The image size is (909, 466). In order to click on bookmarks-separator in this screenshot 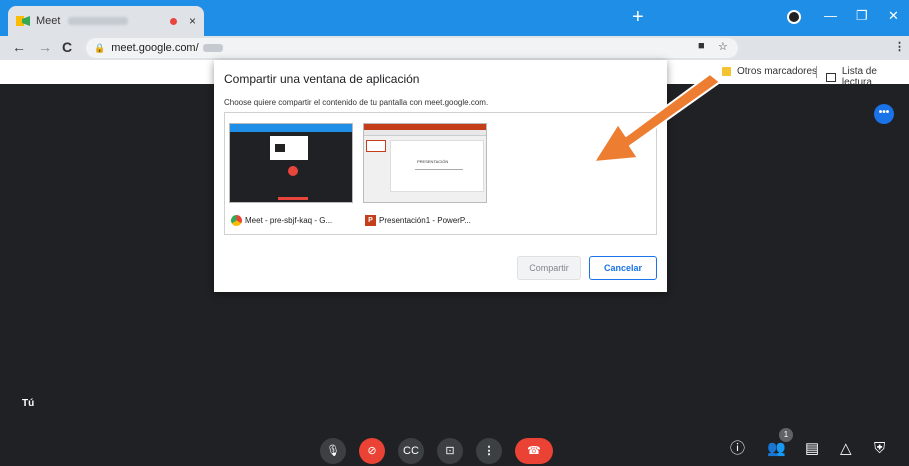, I will do `click(816, 72)`.